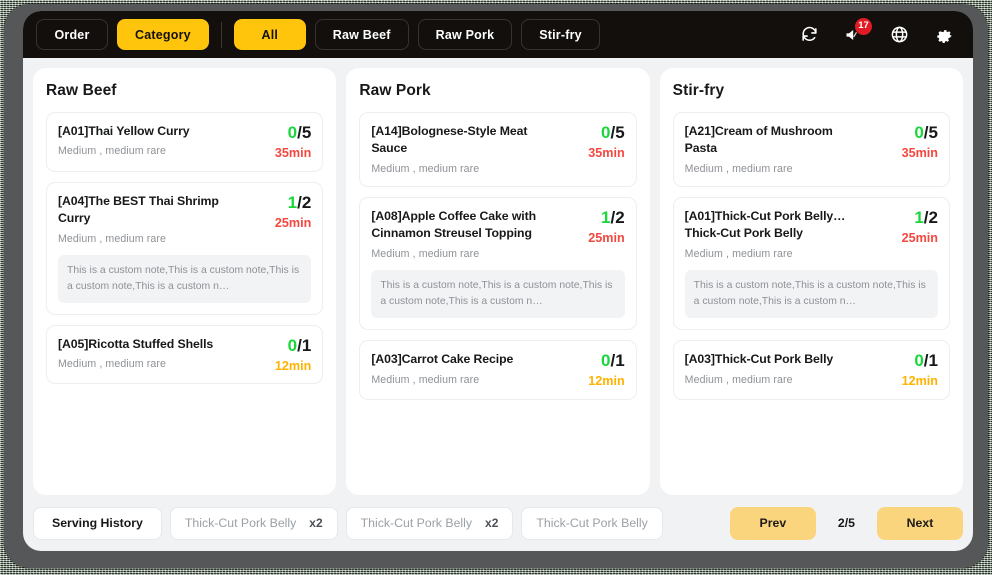  I want to click on refresh-icon, so click(809, 35).